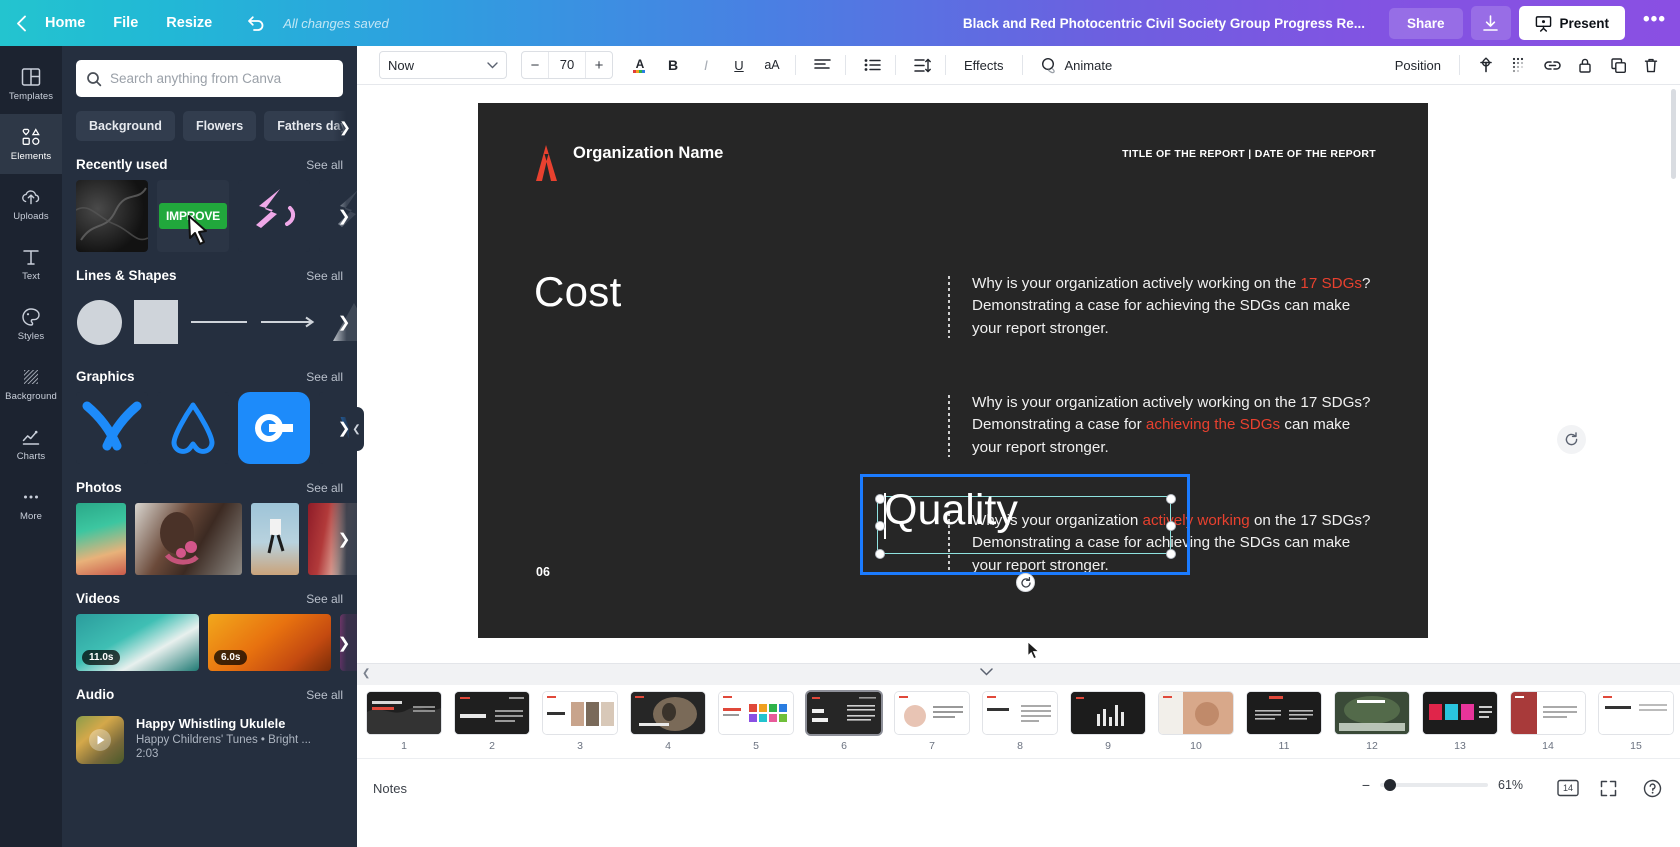  Describe the element at coordinates (822, 65) in the screenshot. I see `align-left-icon` at that location.